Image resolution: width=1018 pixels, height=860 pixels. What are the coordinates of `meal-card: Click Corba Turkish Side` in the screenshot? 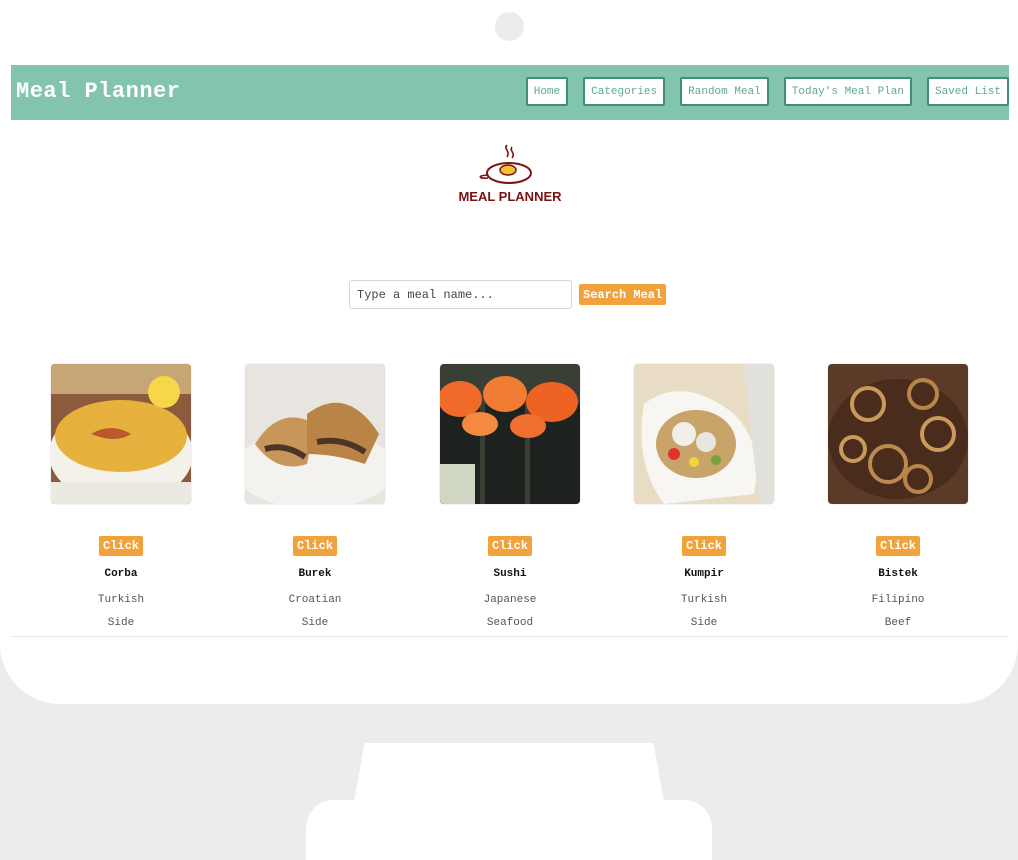 It's located at (121, 496).